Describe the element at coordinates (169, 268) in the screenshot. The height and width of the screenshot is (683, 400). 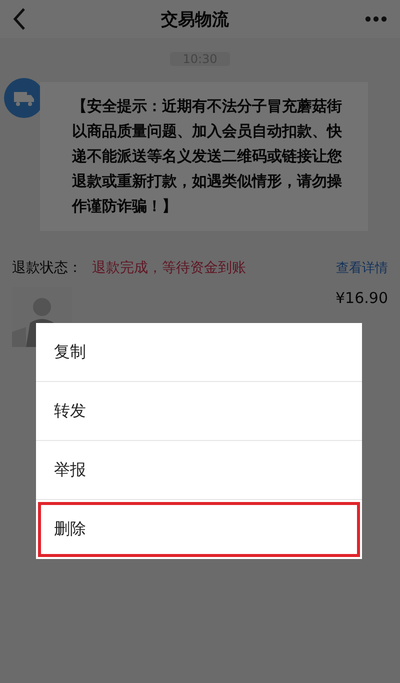
I see `refund-status: 退款完成，等待资金到账` at that location.